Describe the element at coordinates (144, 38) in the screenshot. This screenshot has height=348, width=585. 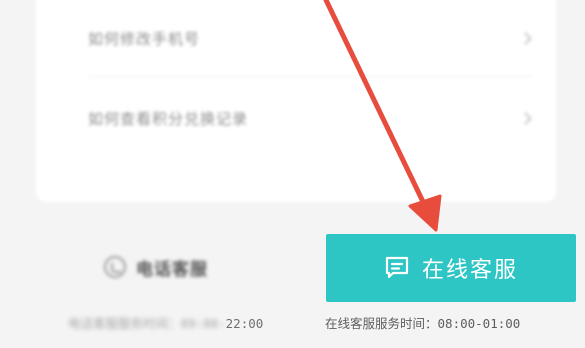
I see `faq-row-label: 如何修改手机号` at that location.